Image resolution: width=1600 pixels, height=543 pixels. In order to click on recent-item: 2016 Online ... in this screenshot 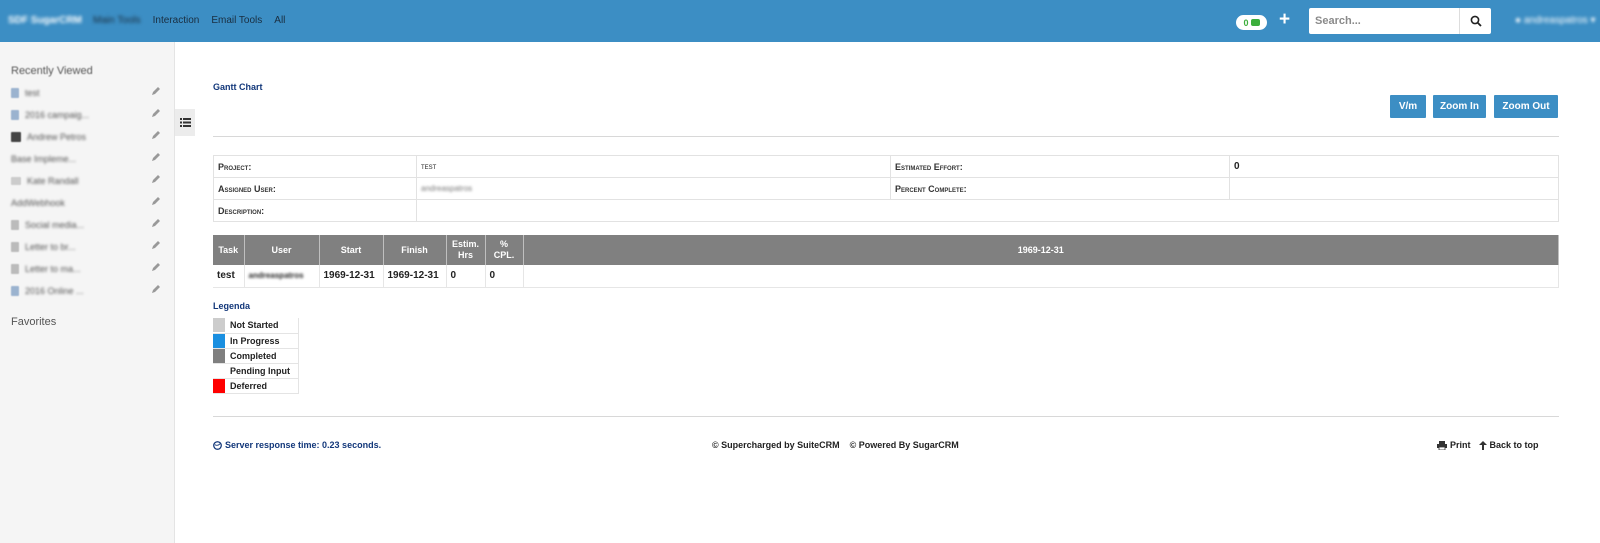, I will do `click(86, 291)`.